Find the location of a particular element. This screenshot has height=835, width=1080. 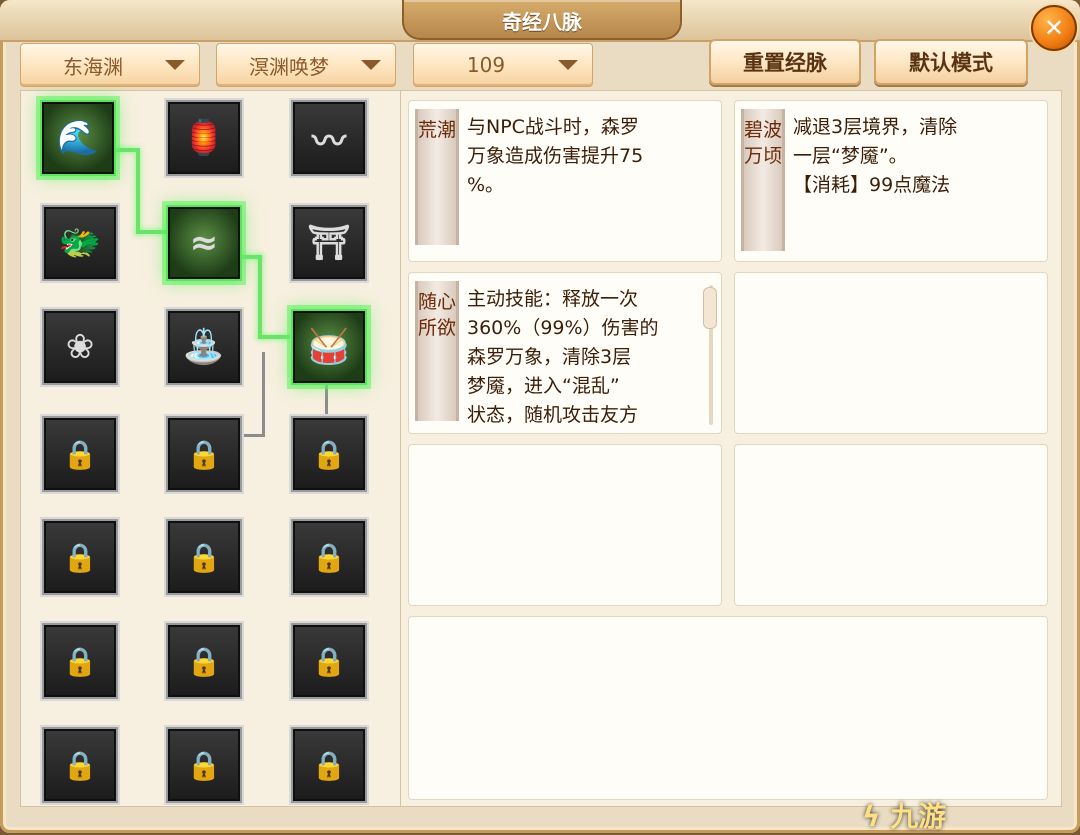

skill-slot: 🌊 is located at coordinates (78, 138).